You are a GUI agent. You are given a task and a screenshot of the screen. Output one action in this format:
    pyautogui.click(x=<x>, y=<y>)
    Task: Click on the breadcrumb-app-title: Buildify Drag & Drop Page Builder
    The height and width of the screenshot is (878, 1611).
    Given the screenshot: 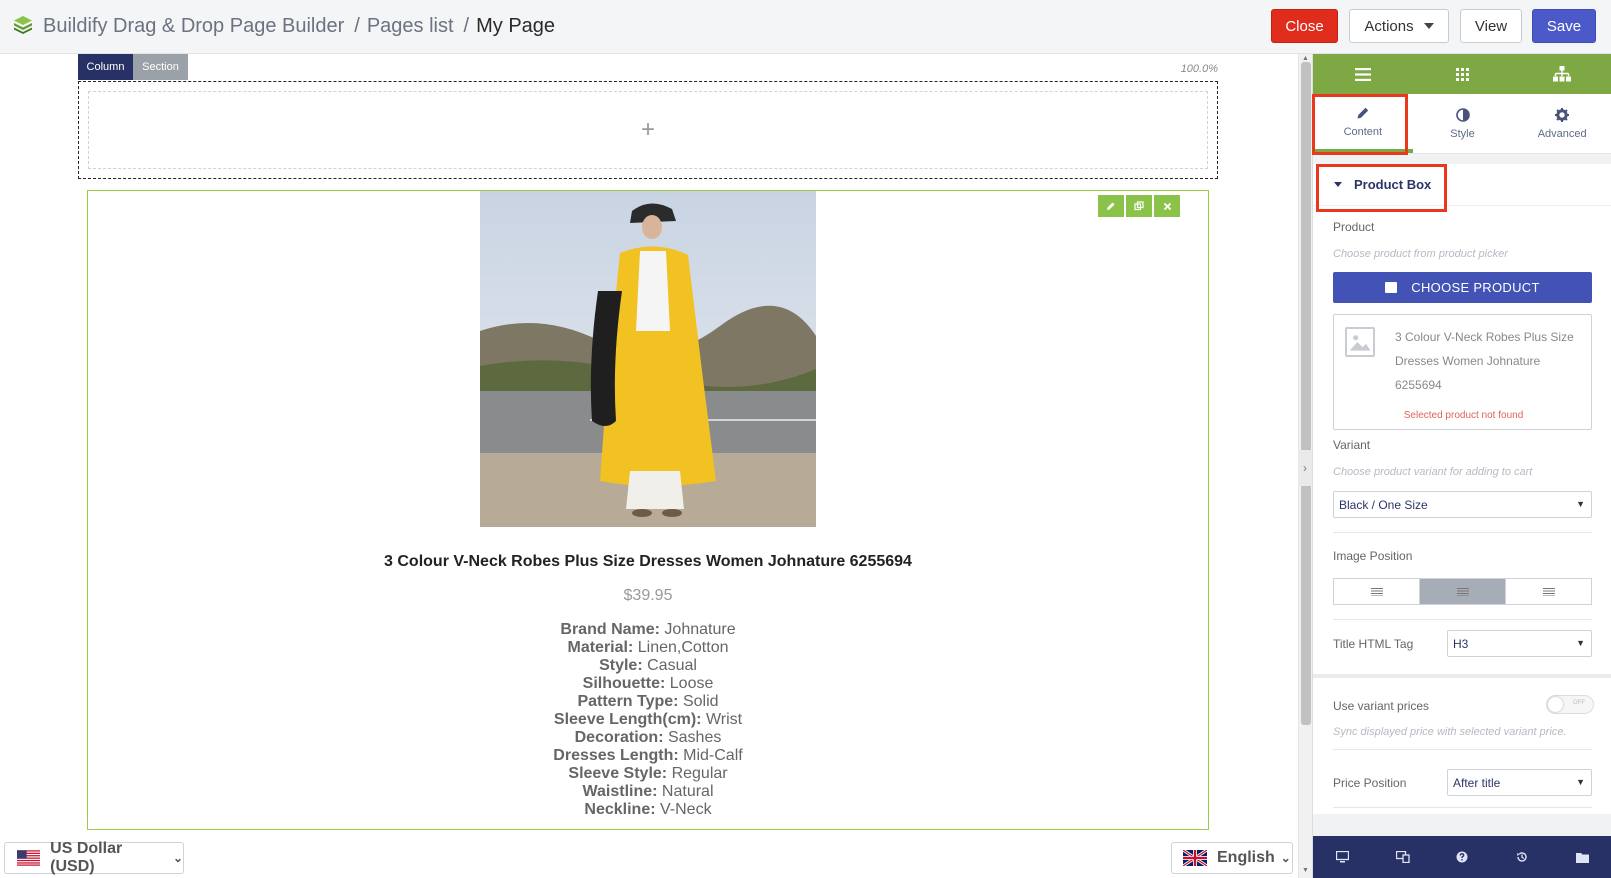 What is the action you would take?
    pyautogui.click(x=193, y=26)
    